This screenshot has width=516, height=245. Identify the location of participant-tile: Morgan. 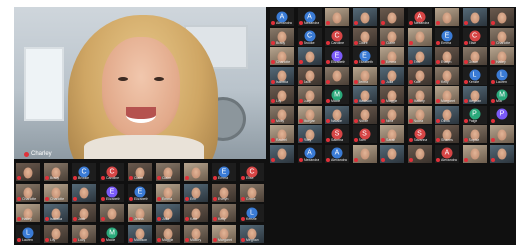
(309, 114).